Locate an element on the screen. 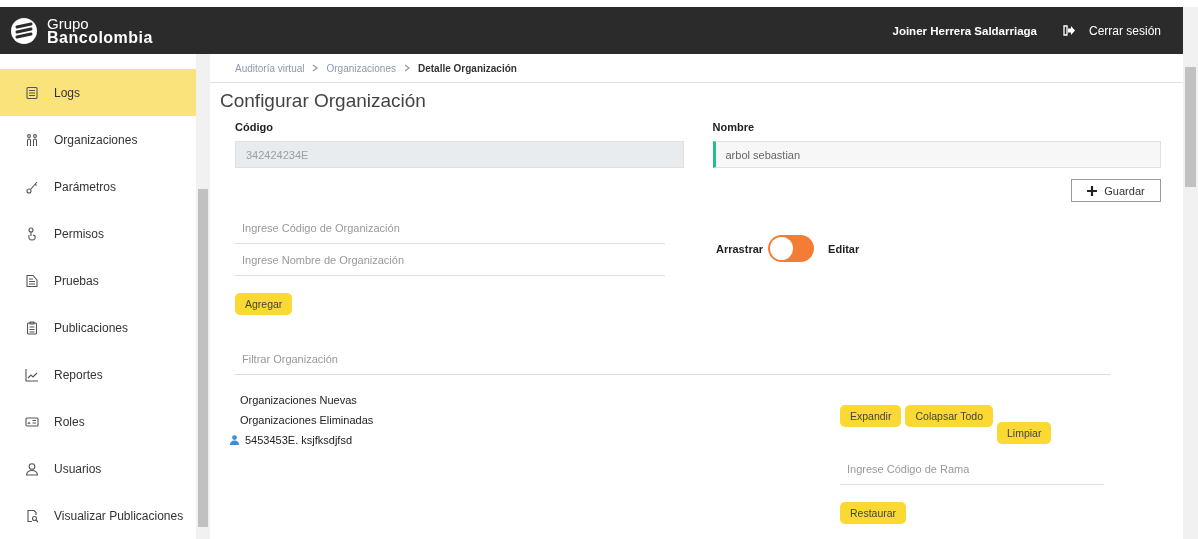 The height and width of the screenshot is (539, 1198). logout-link: Cerrar sesión is located at coordinates (1124, 30).